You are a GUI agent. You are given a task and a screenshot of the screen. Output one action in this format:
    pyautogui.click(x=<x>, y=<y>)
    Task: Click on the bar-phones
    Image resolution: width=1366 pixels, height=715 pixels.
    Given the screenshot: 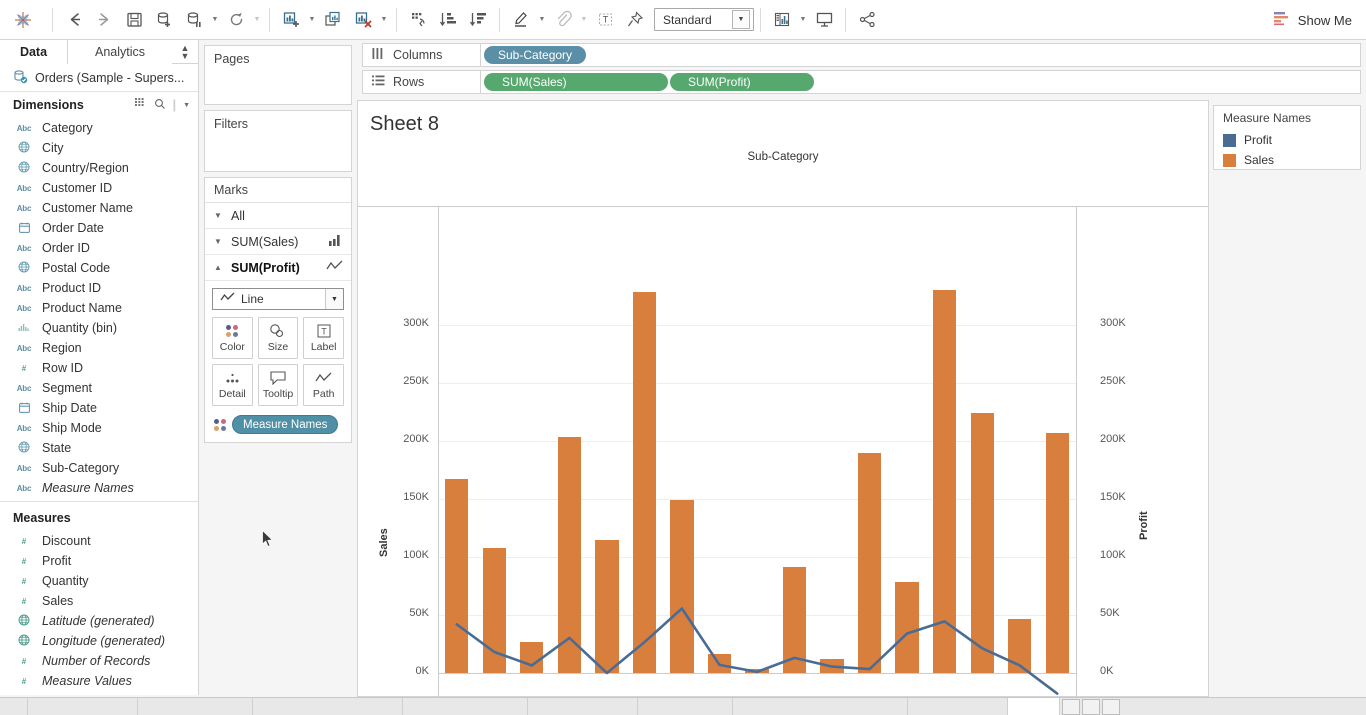 What is the action you would take?
    pyautogui.click(x=945, y=481)
    